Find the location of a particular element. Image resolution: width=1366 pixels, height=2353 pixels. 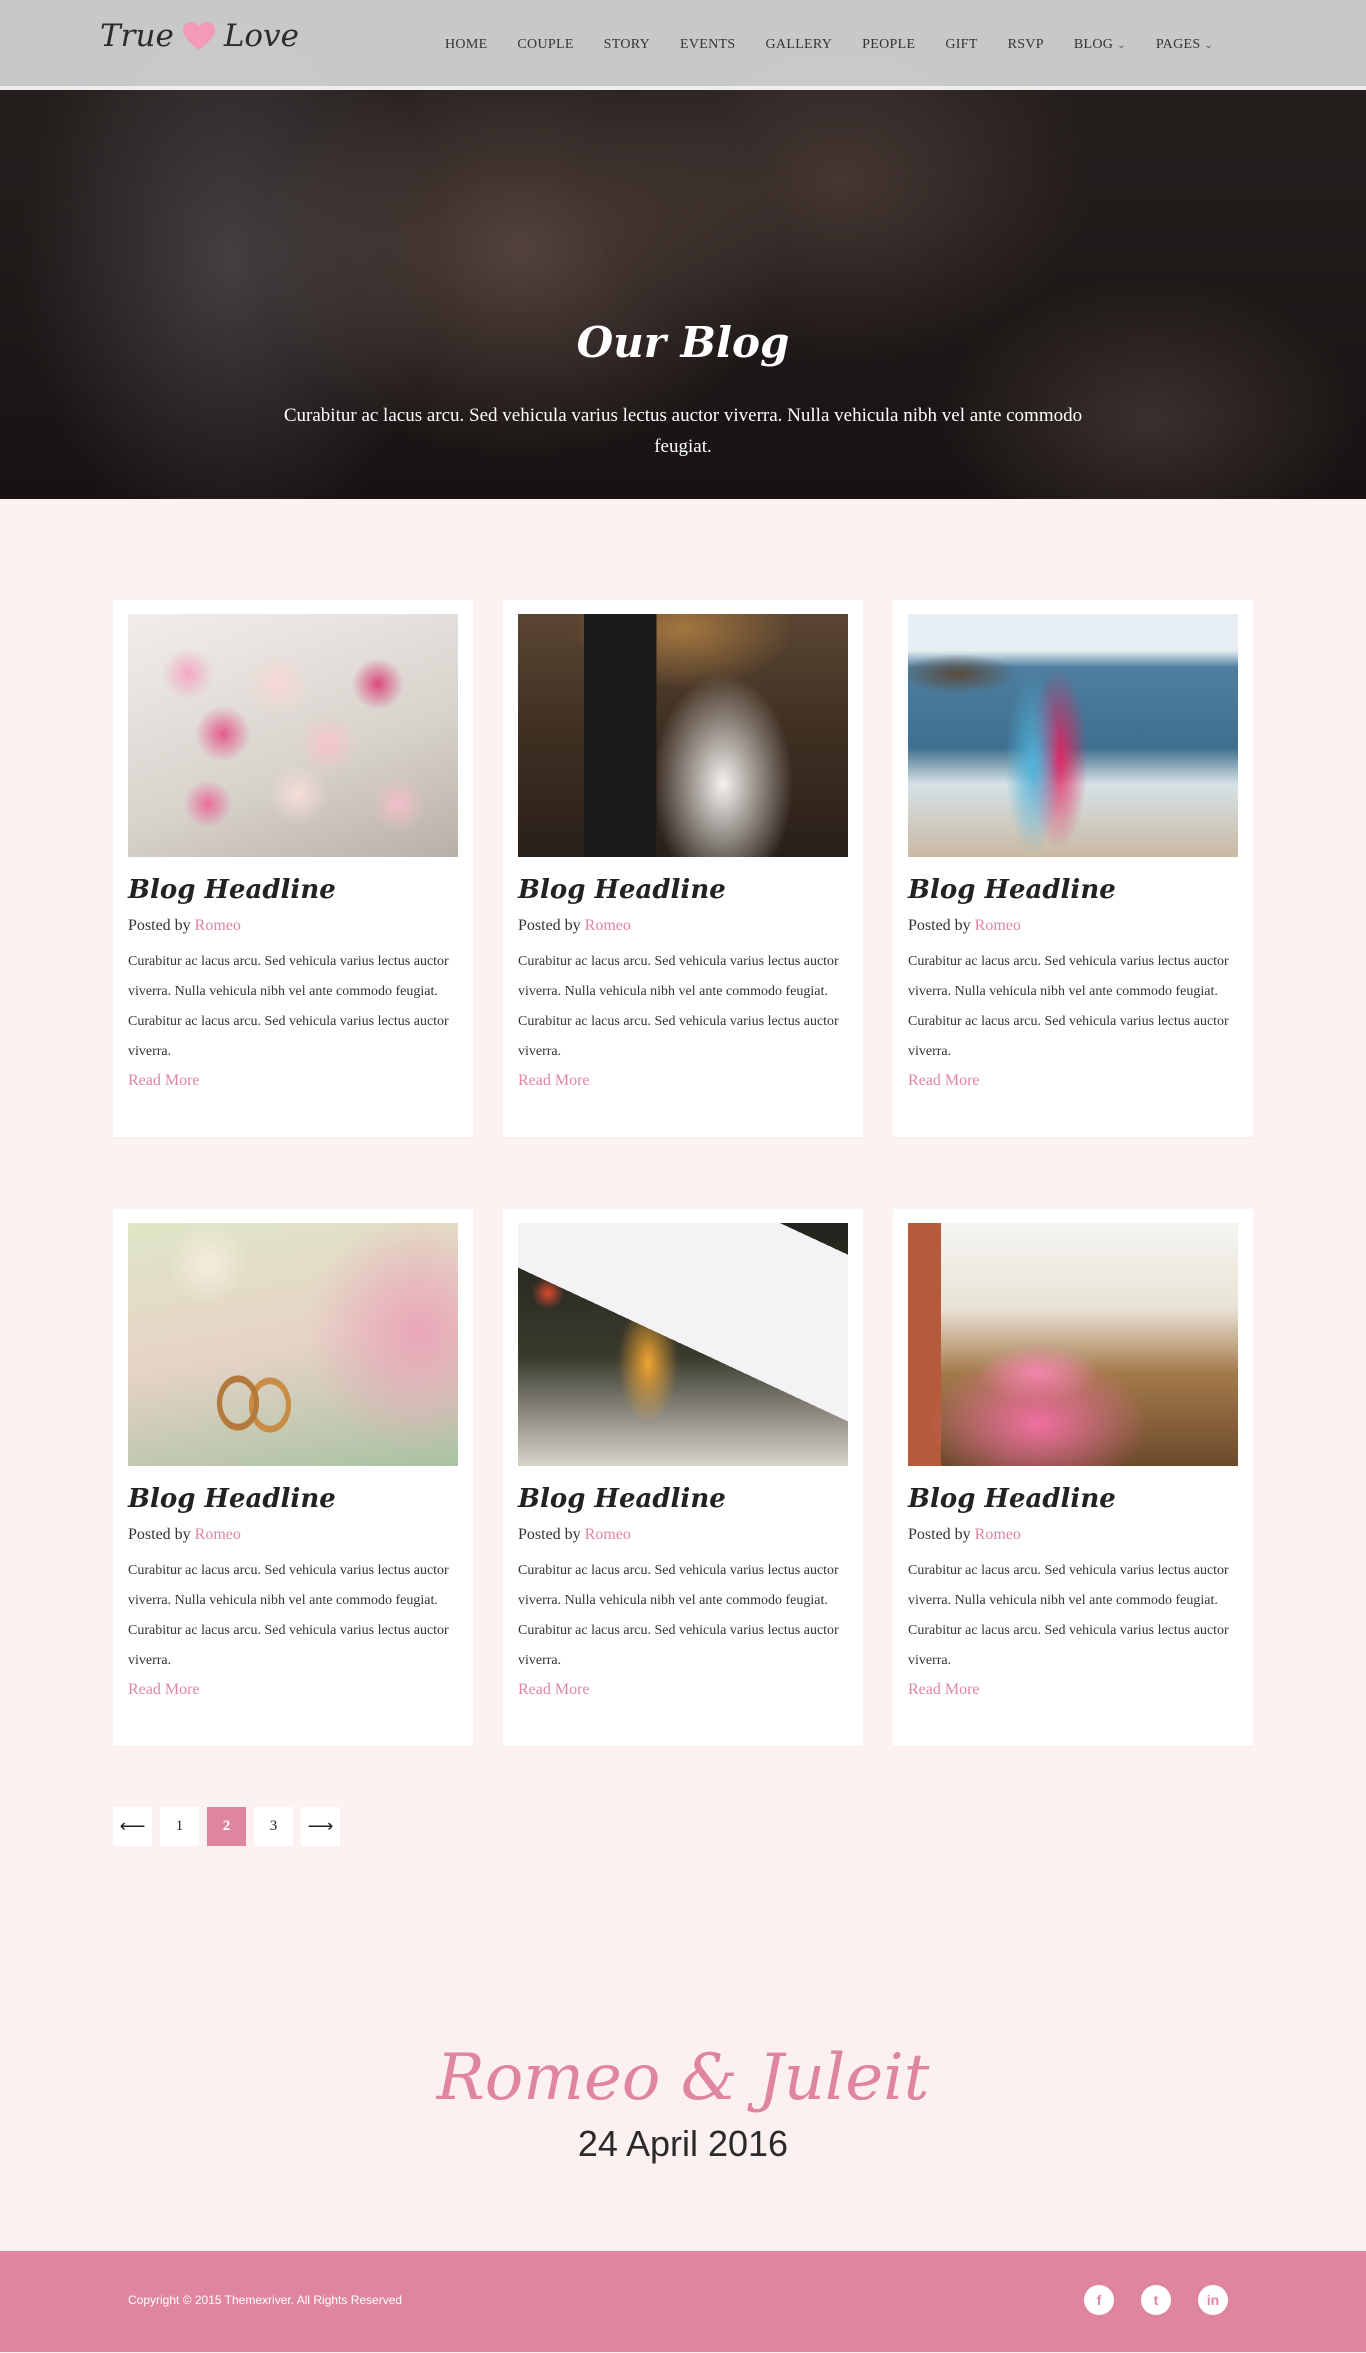

nav-pages: PAGES ⌄ is located at coordinates (1184, 45).